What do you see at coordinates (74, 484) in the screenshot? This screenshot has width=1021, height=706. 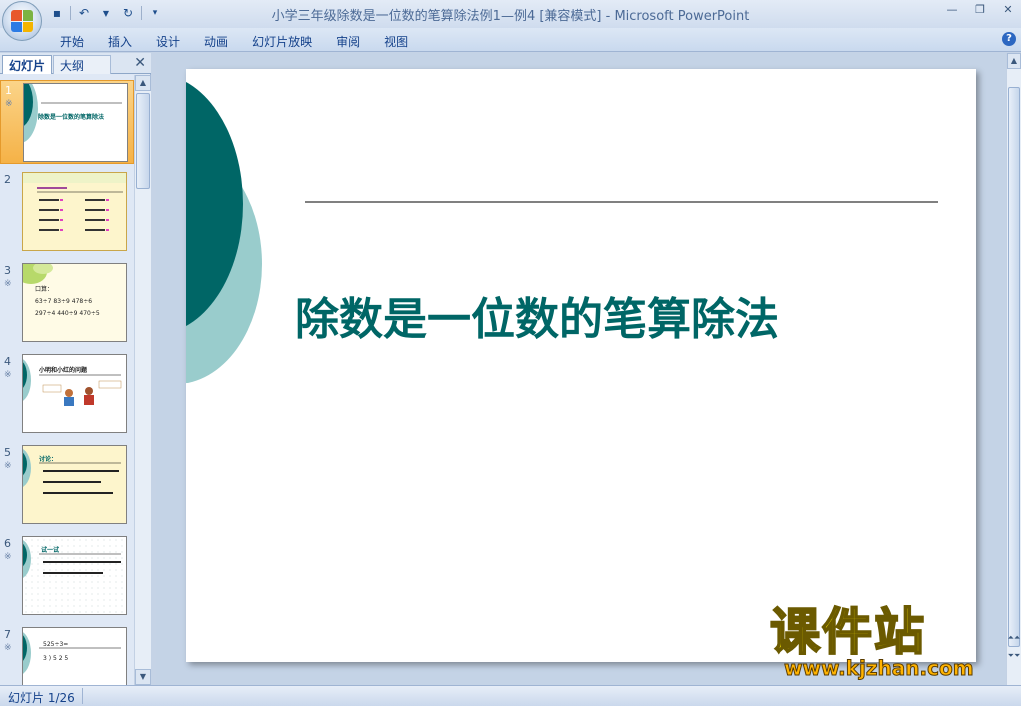 I see `thumbnail-image: 讨论：` at bounding box center [74, 484].